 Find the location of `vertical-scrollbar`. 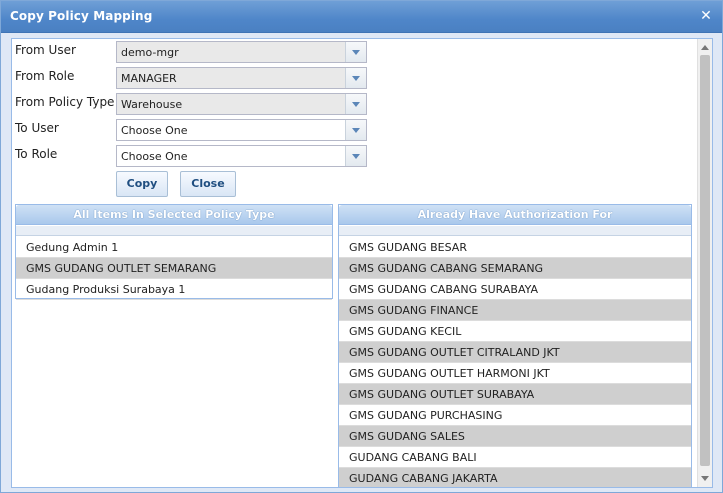

vertical-scrollbar is located at coordinates (704, 263).